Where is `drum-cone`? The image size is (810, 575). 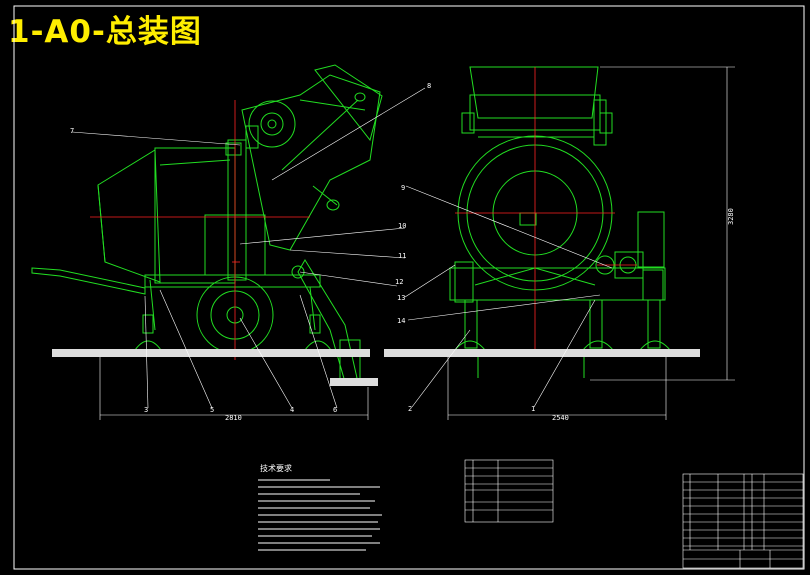
drum-cone is located at coordinates (129, 216).